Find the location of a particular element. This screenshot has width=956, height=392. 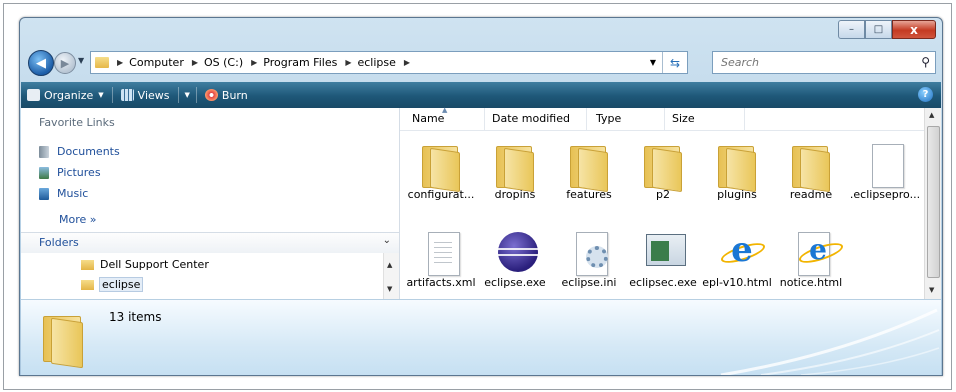

chevron-down-icon: ▼ is located at coordinates (101, 95).